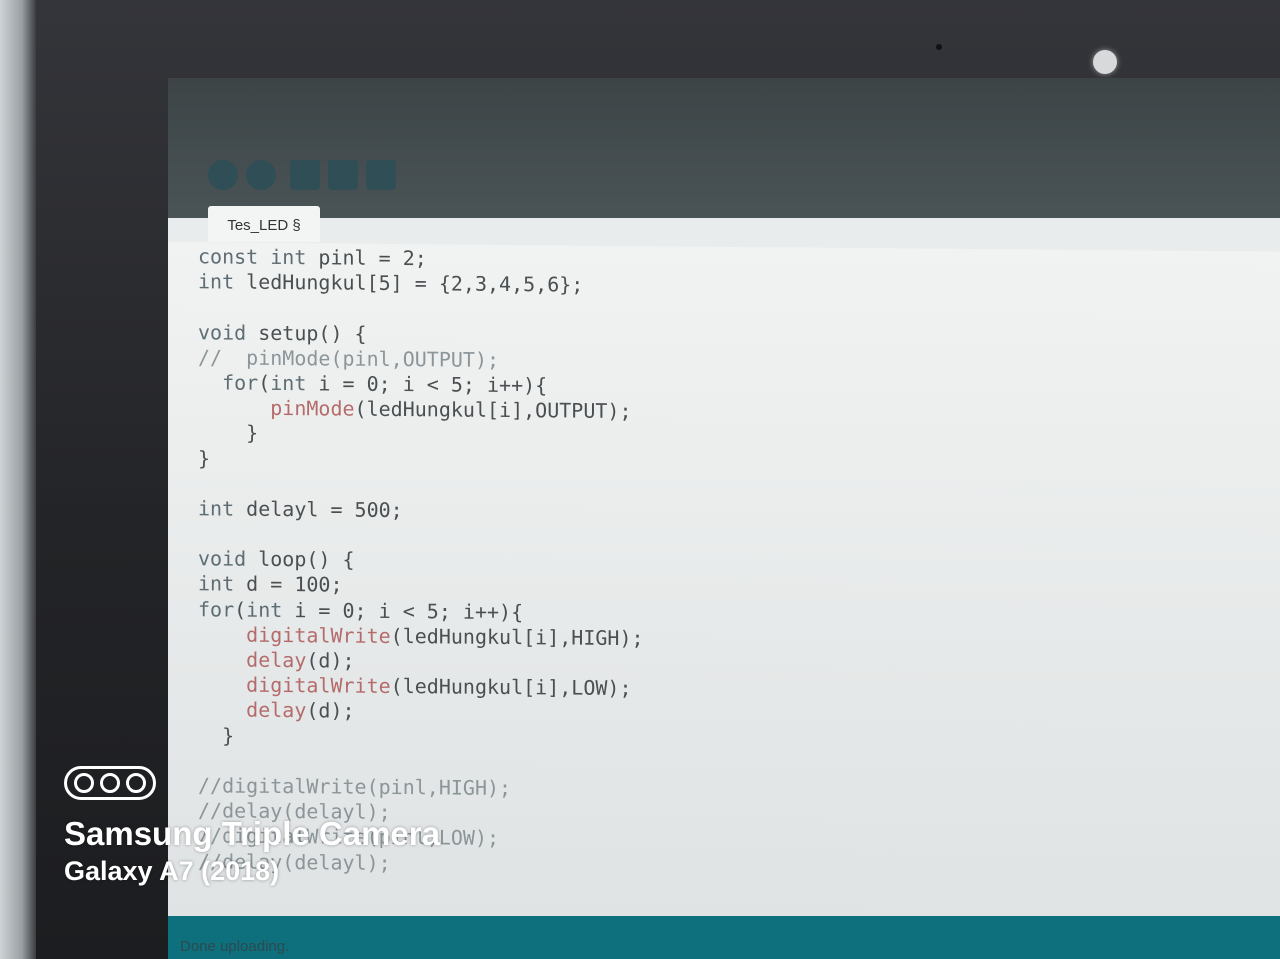 The height and width of the screenshot is (959, 1280). What do you see at coordinates (235, 946) in the screenshot?
I see `status-message: Done uploading.` at bounding box center [235, 946].